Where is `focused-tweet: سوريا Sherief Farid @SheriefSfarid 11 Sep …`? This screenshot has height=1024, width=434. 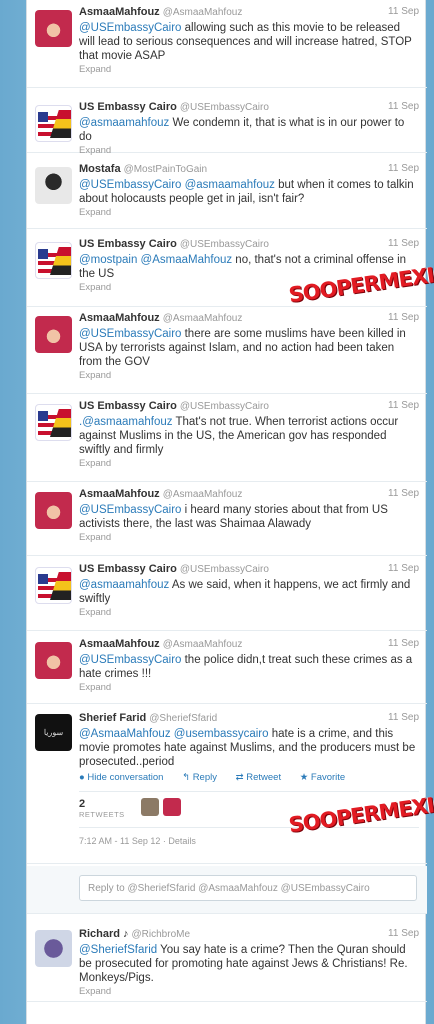
focused-tweet: سوريا Sherief Farid @SheriefSfarid 11 Sep … is located at coordinates (227, 785).